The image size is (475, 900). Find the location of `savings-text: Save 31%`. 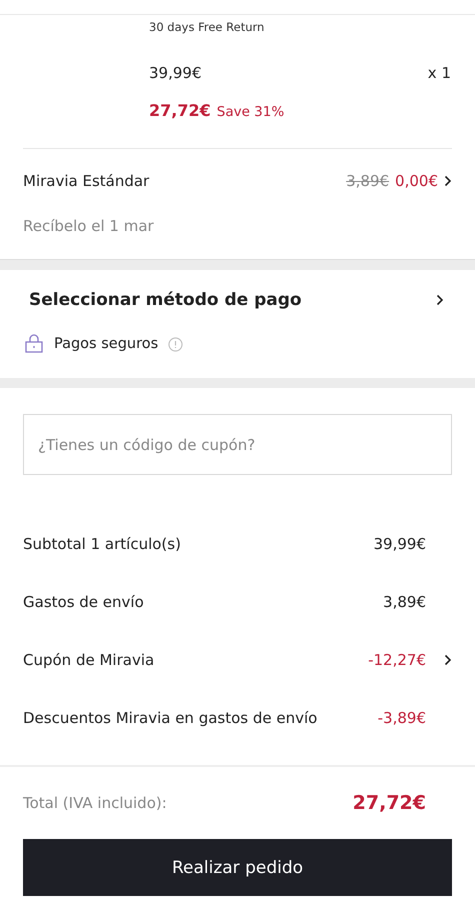

savings-text: Save 31% is located at coordinates (250, 112).